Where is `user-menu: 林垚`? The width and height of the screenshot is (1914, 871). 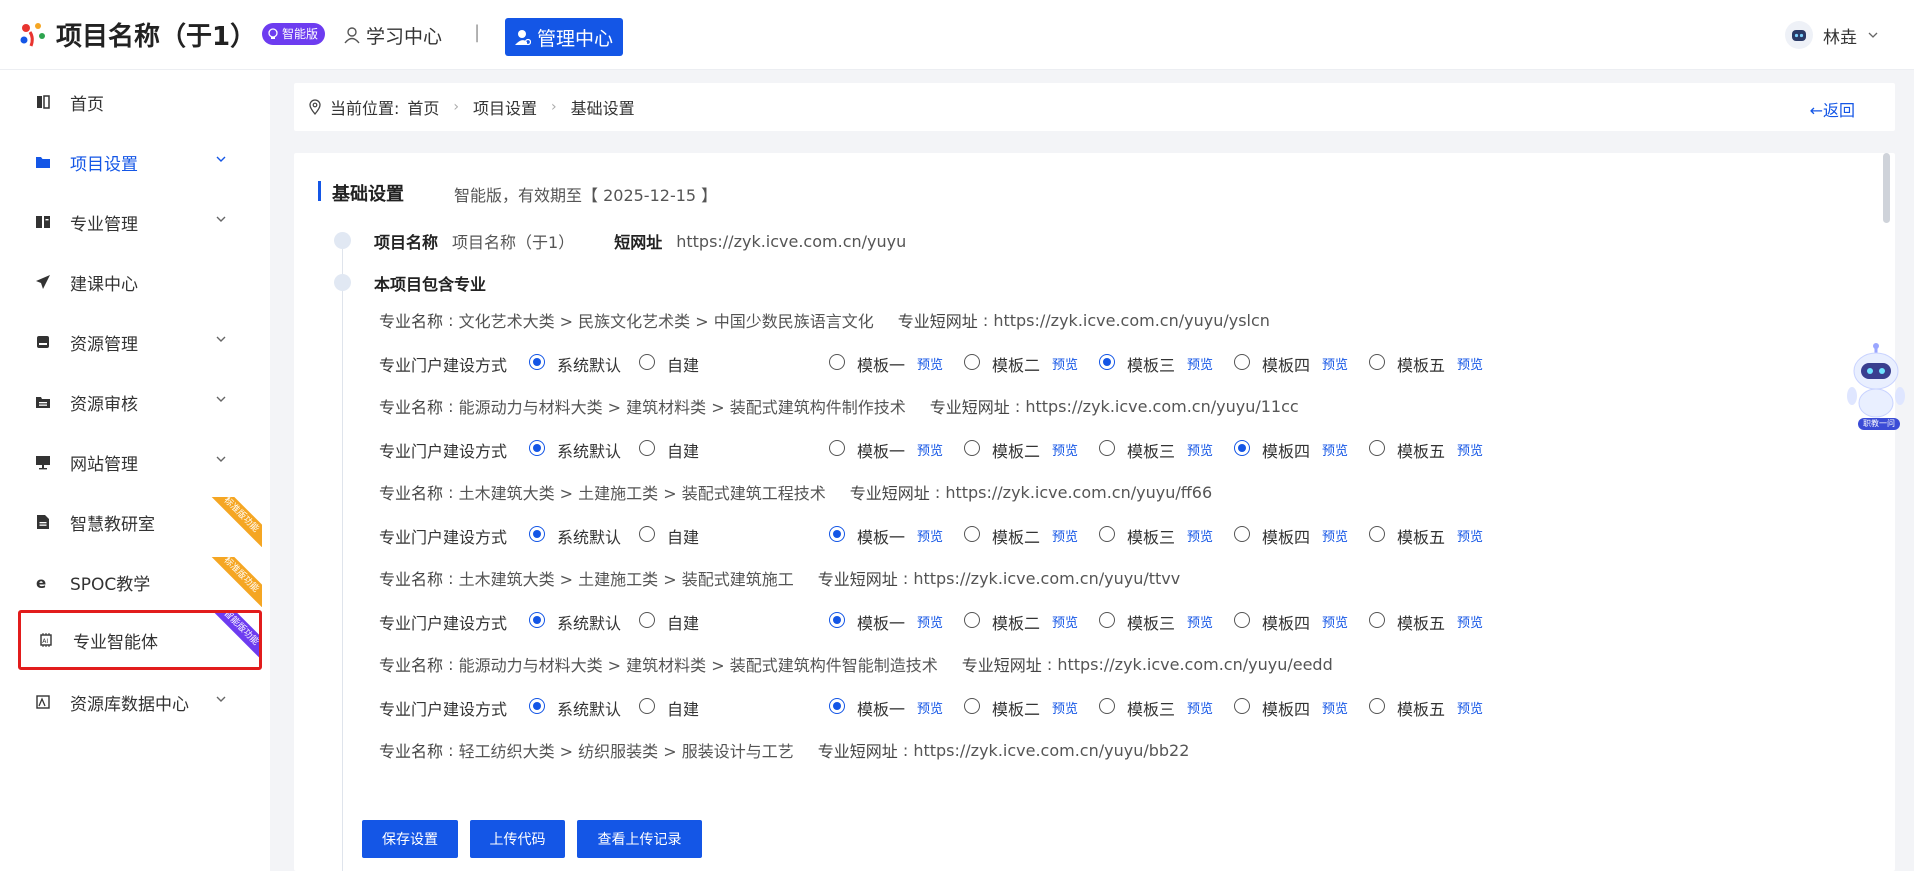
user-menu: 林垚 is located at coordinates (1832, 35).